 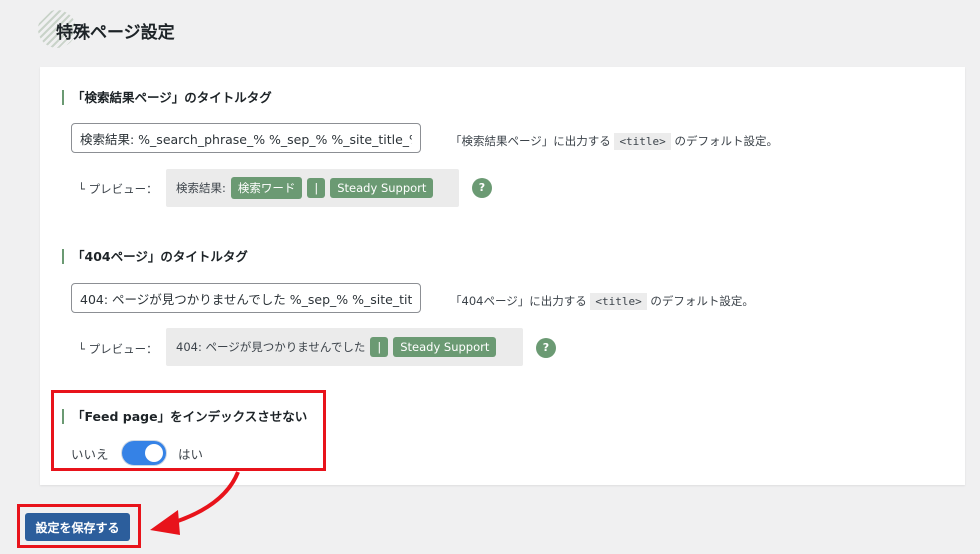 What do you see at coordinates (195, 503) in the screenshot?
I see `arrow-icon` at bounding box center [195, 503].